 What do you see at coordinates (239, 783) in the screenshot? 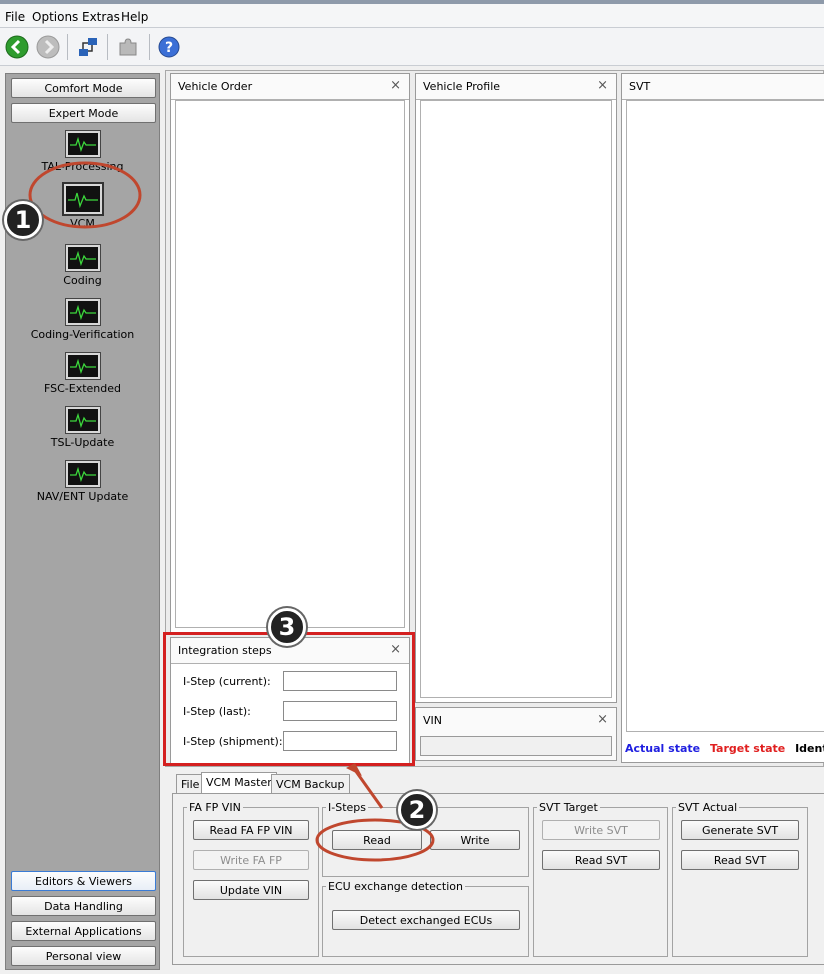
I see `tab-vcm-master: VCM Master` at bounding box center [239, 783].